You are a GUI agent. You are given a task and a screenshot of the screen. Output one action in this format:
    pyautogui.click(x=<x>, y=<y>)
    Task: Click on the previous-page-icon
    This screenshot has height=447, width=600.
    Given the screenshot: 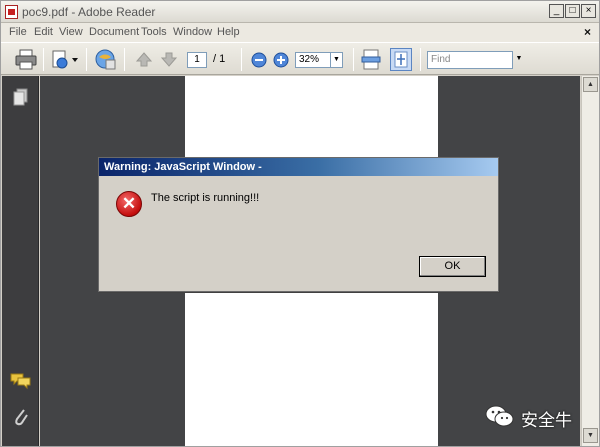 What is the action you would take?
    pyautogui.click(x=144, y=59)
    